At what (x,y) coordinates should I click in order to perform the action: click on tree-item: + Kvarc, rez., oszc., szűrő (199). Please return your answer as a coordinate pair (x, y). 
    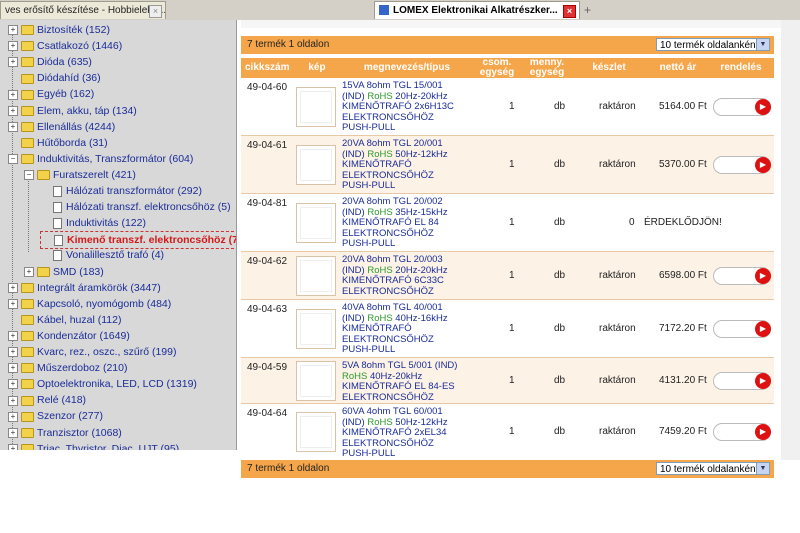
    Looking at the image, I should click on (92, 352).